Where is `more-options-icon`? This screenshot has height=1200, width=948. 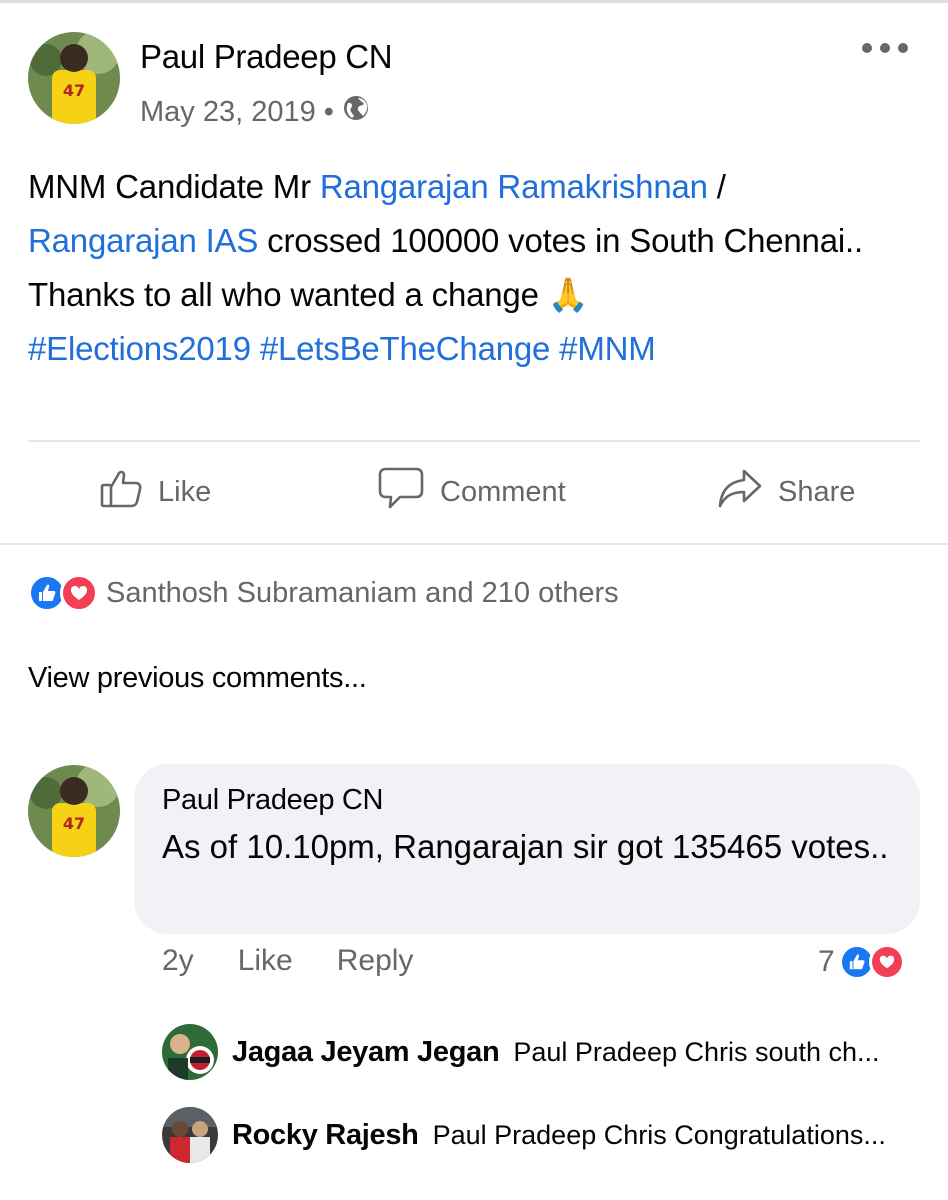 more-options-icon is located at coordinates (885, 48).